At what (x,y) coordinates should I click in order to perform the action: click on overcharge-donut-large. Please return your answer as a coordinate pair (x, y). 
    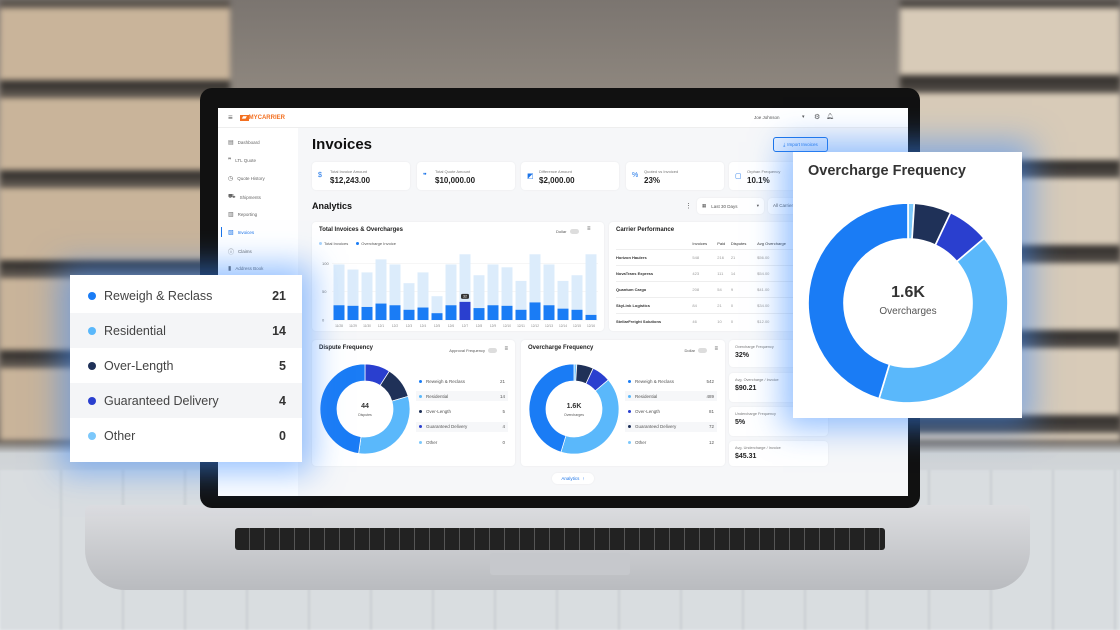
    Looking at the image, I should click on (908, 303).